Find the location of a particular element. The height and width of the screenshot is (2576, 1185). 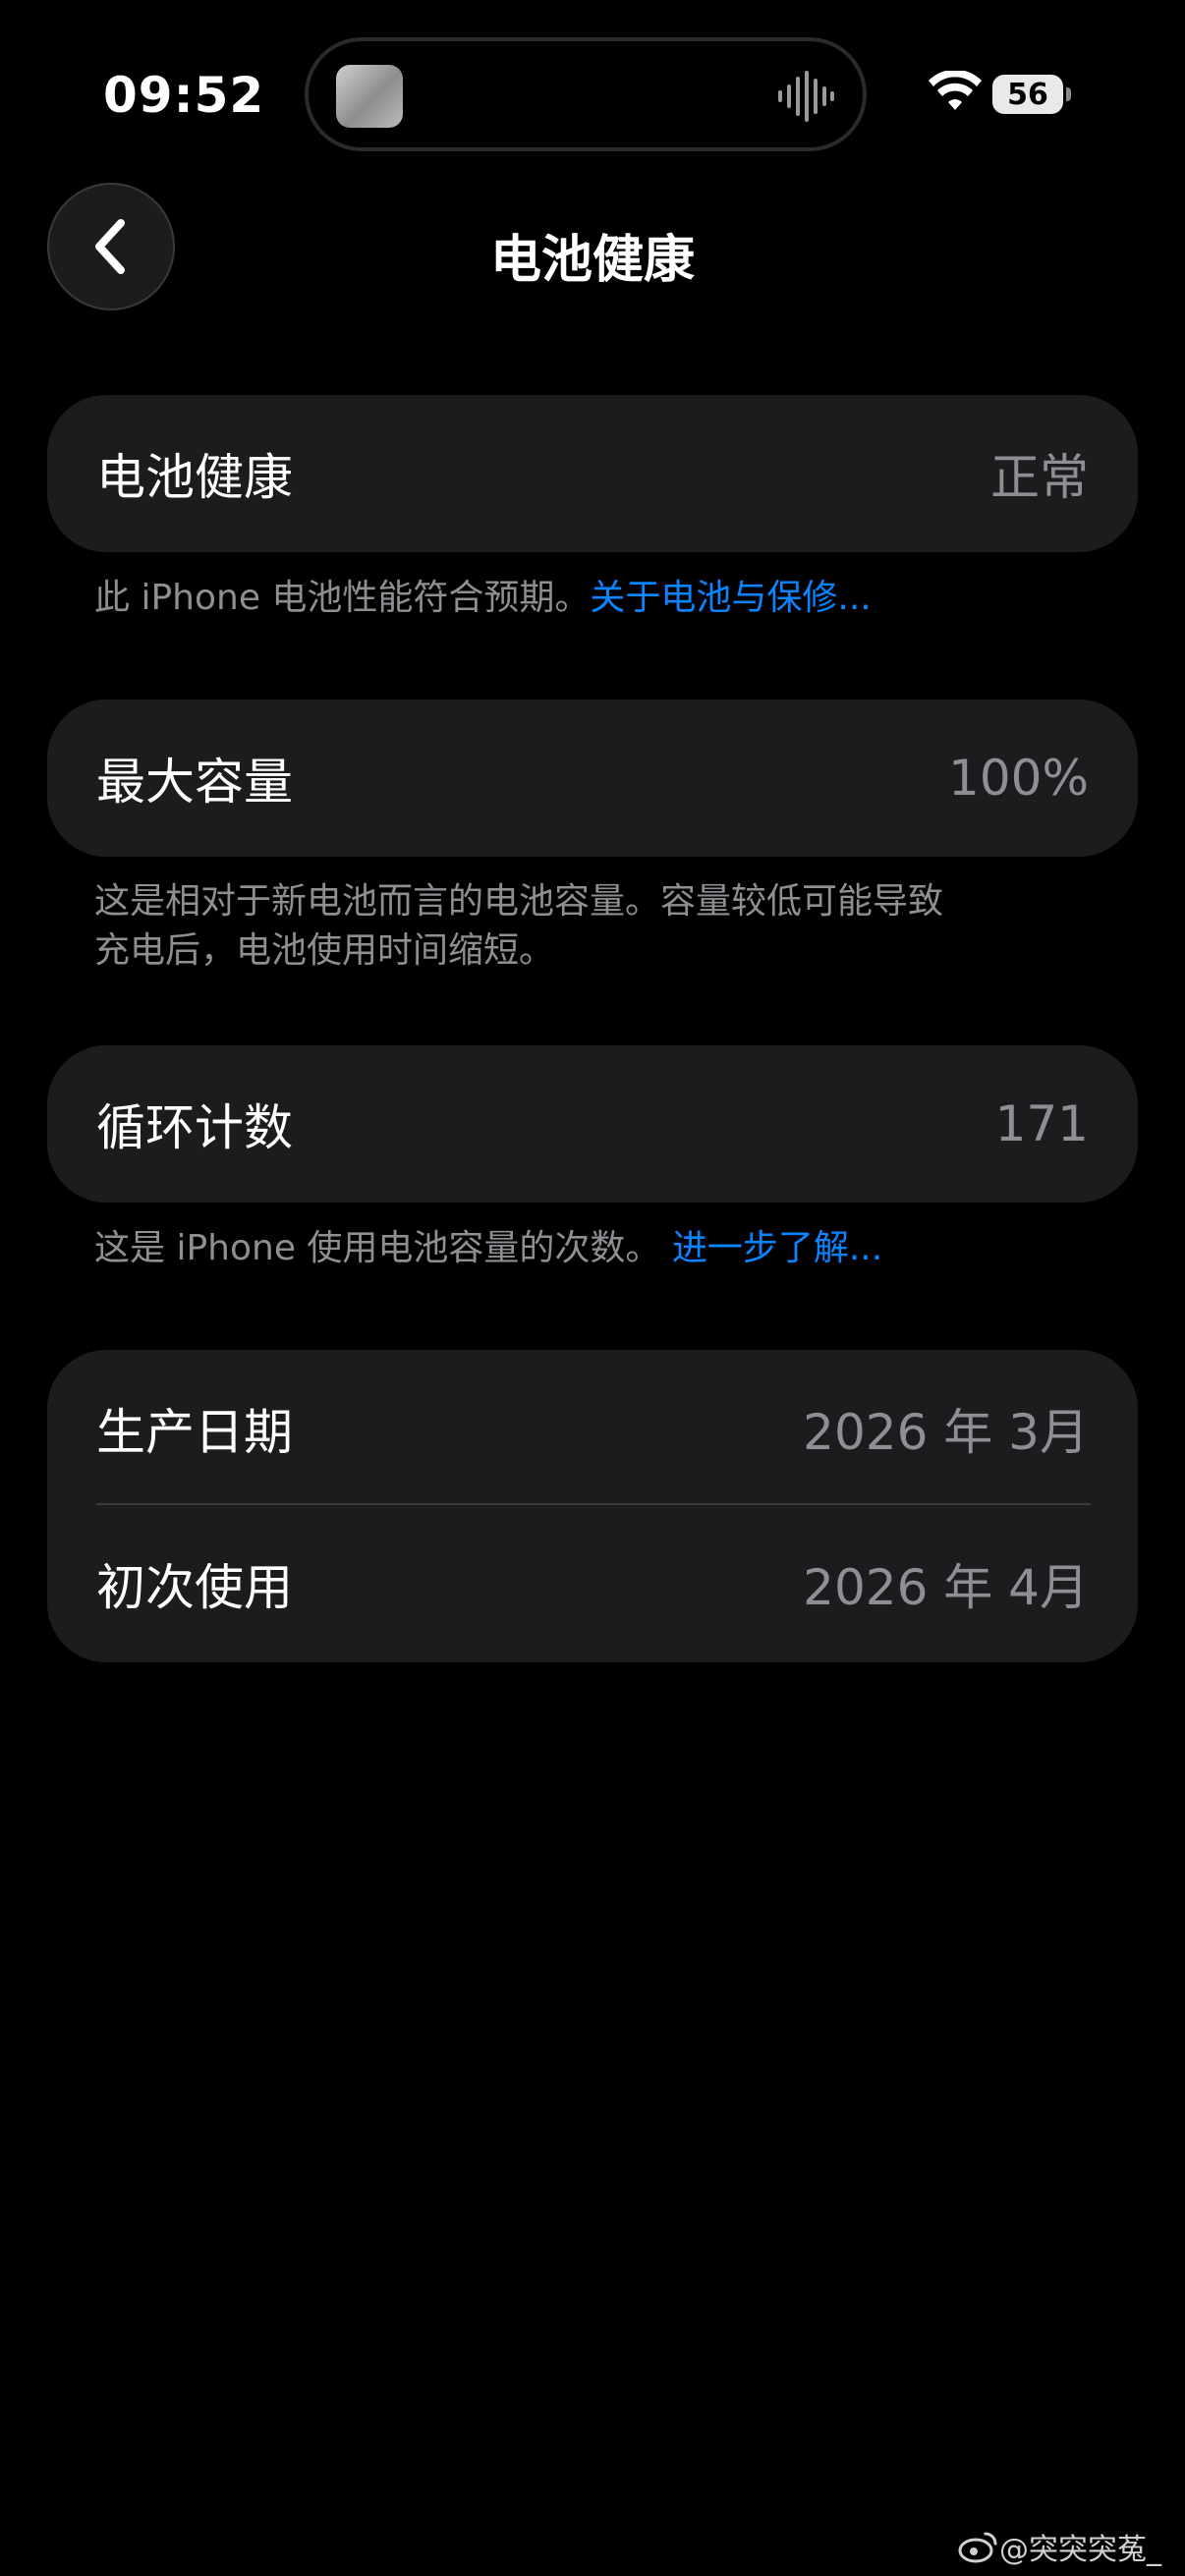

battery-health-card: 电池健康 正常 is located at coordinates (592, 473).